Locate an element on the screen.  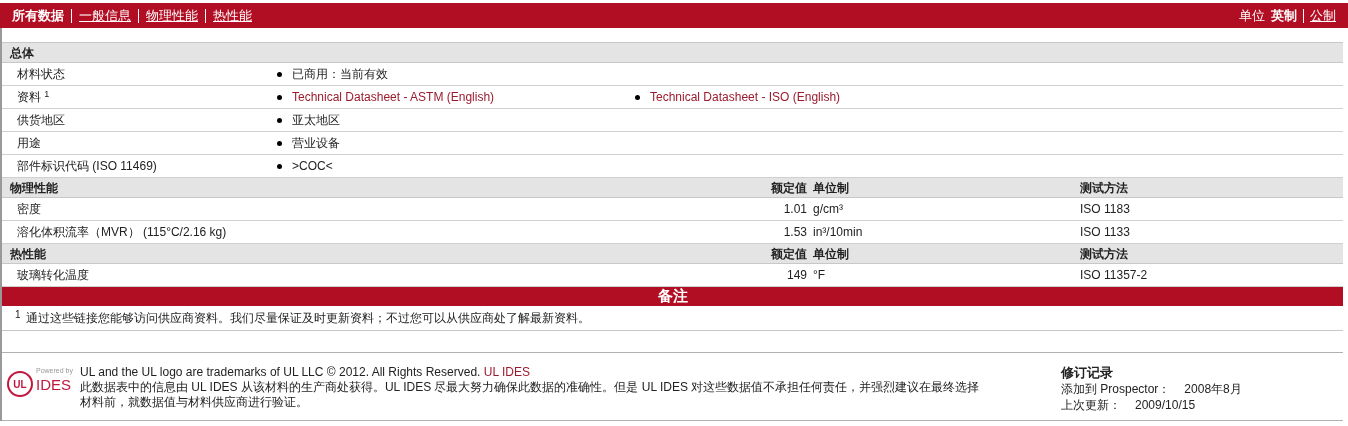
property-label: 资料 $^{1}$ is located at coordinates (33, 97).